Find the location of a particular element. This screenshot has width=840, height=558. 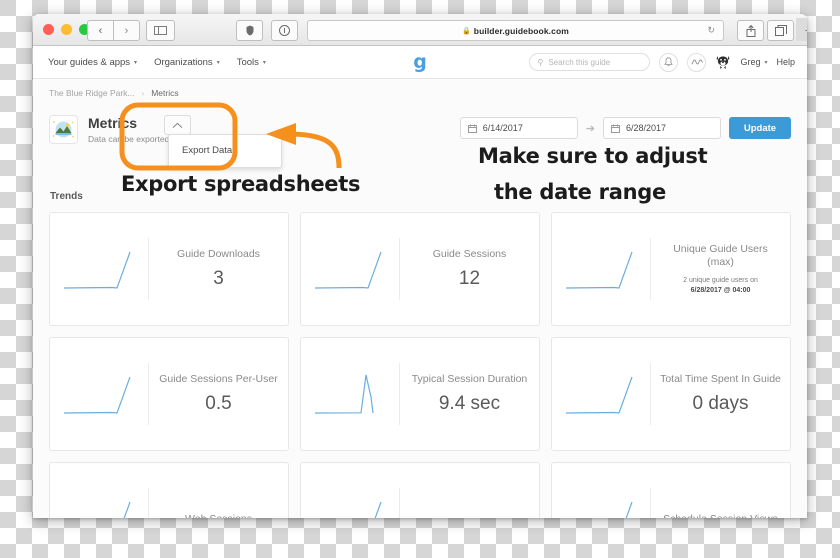

card-label: Schedule Session Views is located at coordinates (720, 516).